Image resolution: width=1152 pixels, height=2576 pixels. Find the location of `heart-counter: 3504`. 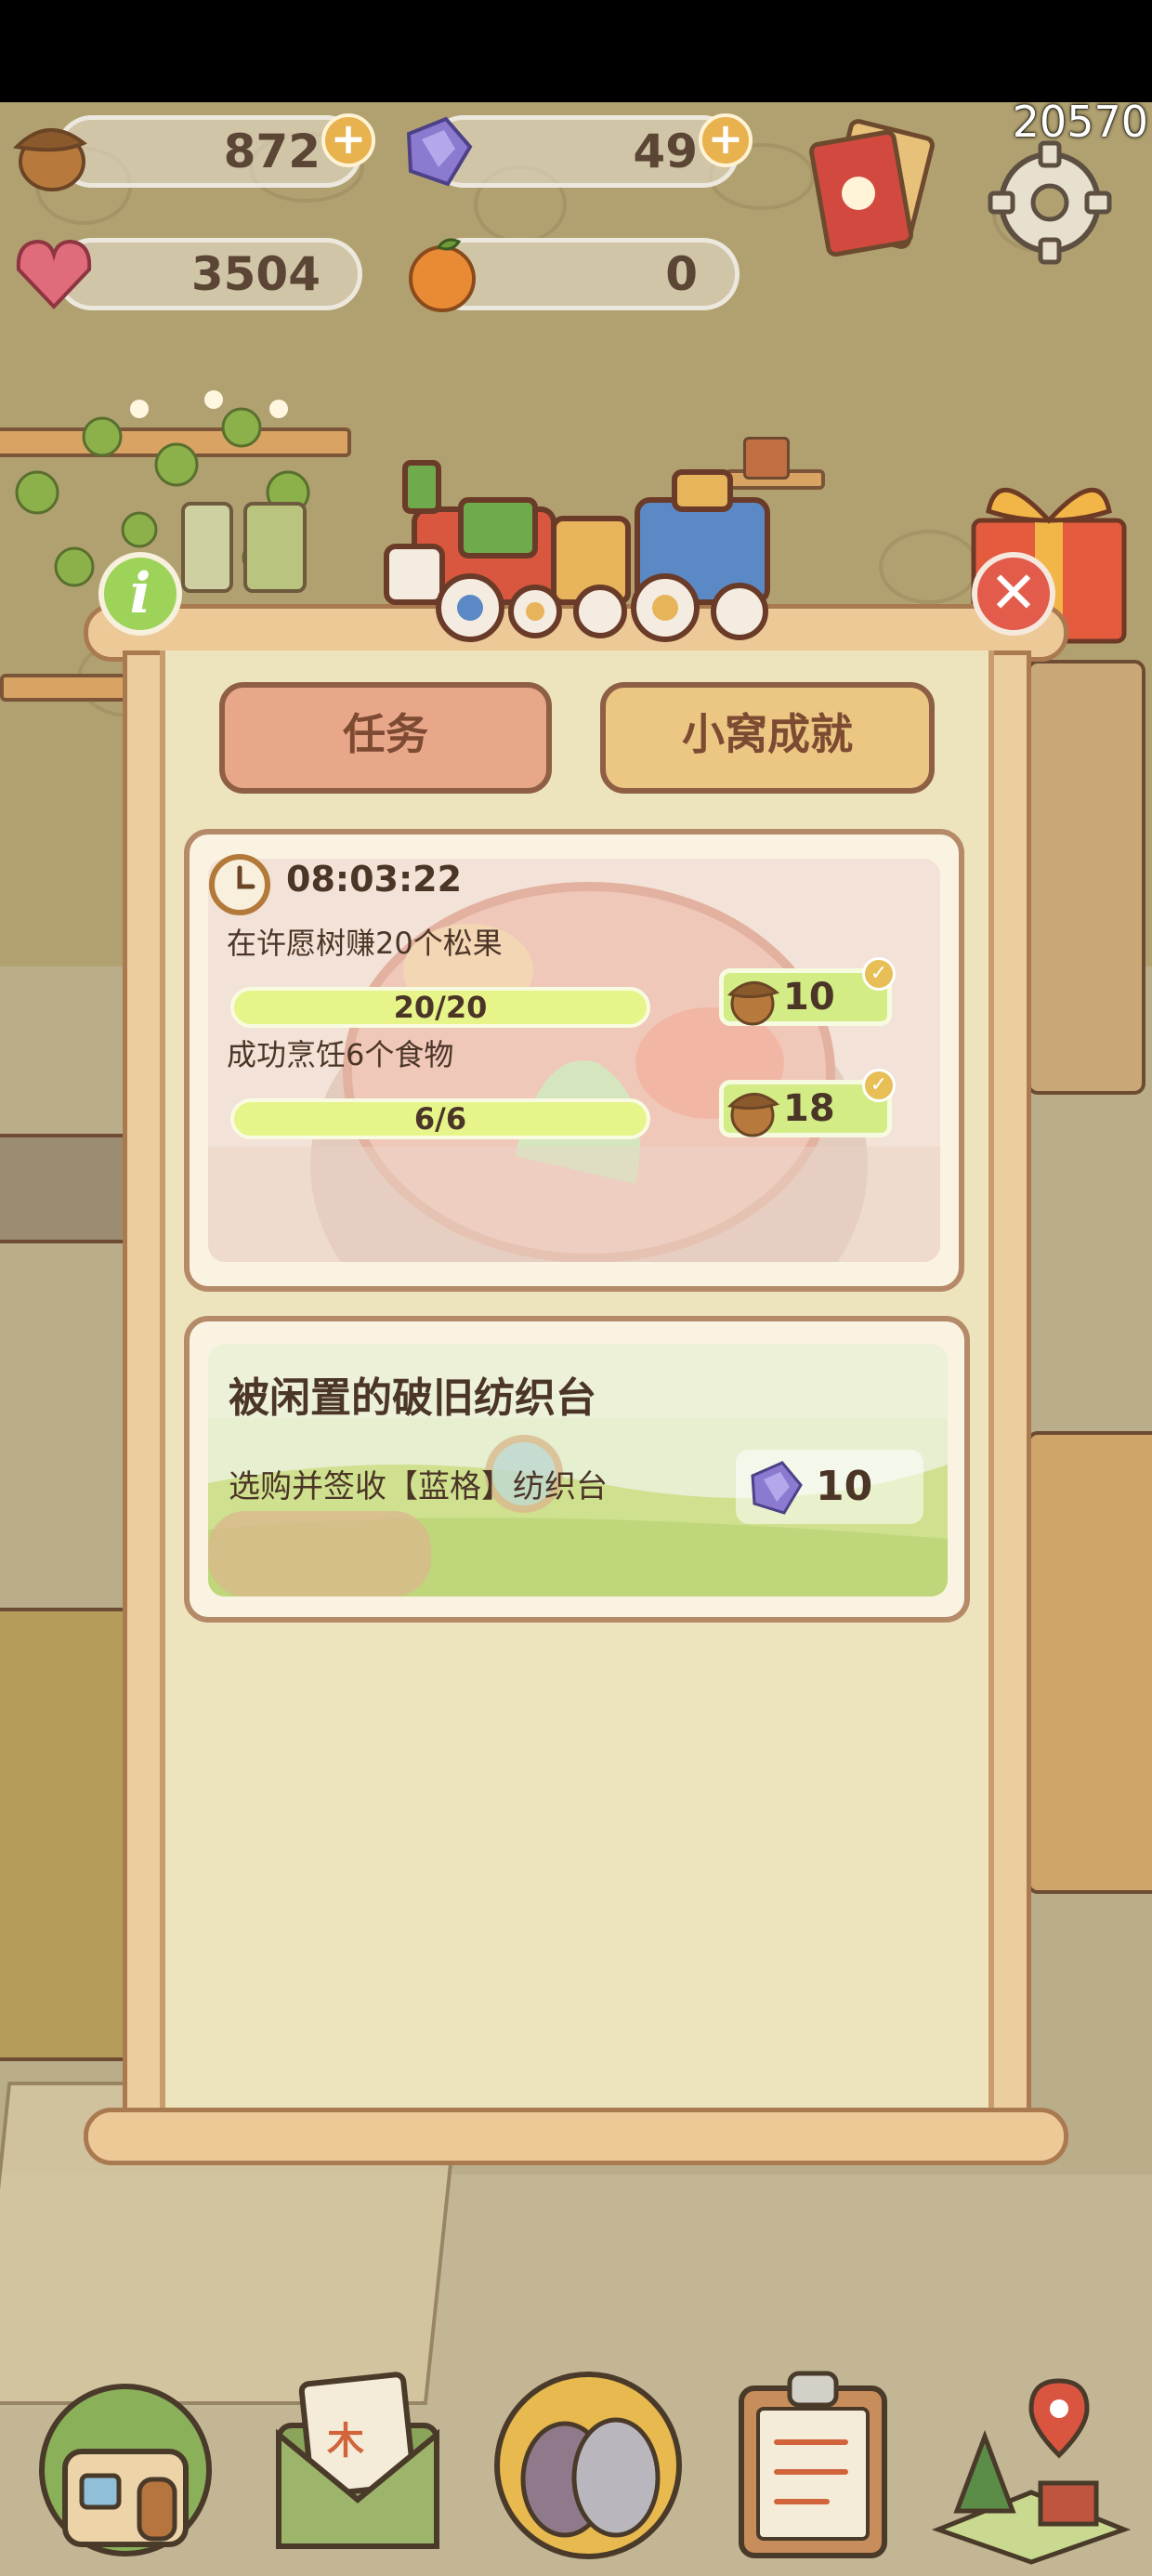

heart-counter: 3504 is located at coordinates (209, 274).